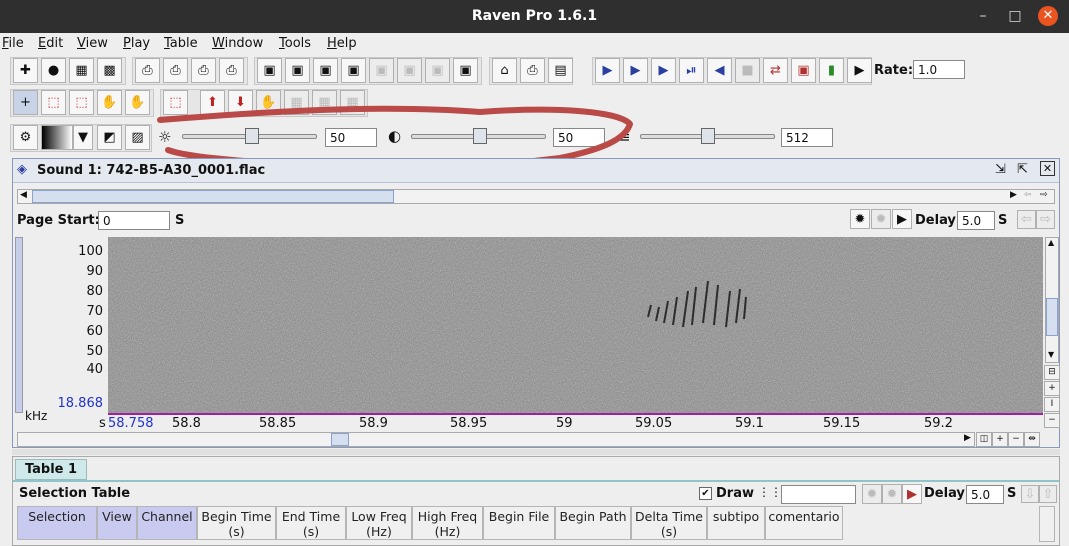 The width and height of the screenshot is (1069, 546). What do you see at coordinates (770, 492) in the screenshot?
I see `drag-handle-icon: ⋮⋮` at bounding box center [770, 492].